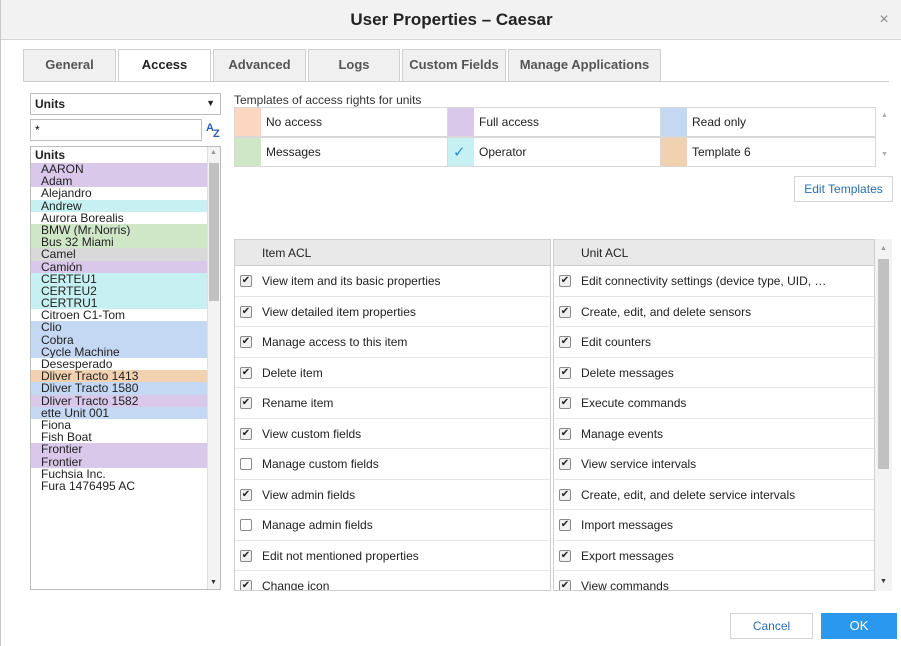 Image resolution: width=901 pixels, height=646 pixels. I want to click on template-template-6: Template 6, so click(768, 152).